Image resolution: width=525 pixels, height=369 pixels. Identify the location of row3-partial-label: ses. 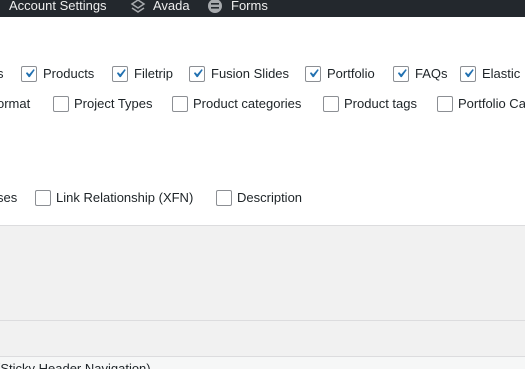
(9, 197).